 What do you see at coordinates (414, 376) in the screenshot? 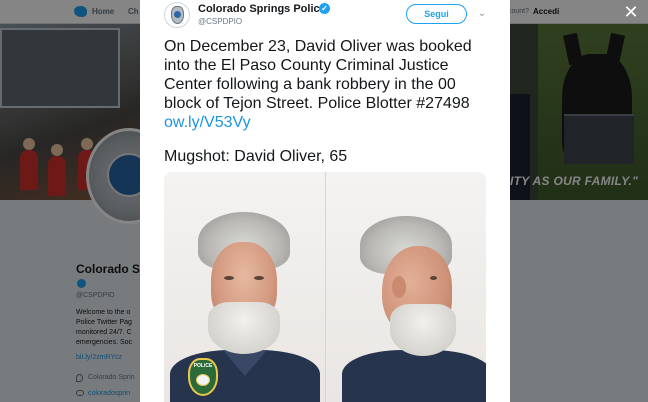
I see `shirt` at bounding box center [414, 376].